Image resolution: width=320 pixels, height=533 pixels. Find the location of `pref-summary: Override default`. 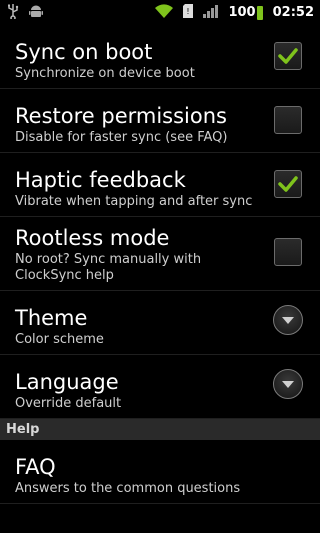

pref-summary: Override default is located at coordinates (68, 403).